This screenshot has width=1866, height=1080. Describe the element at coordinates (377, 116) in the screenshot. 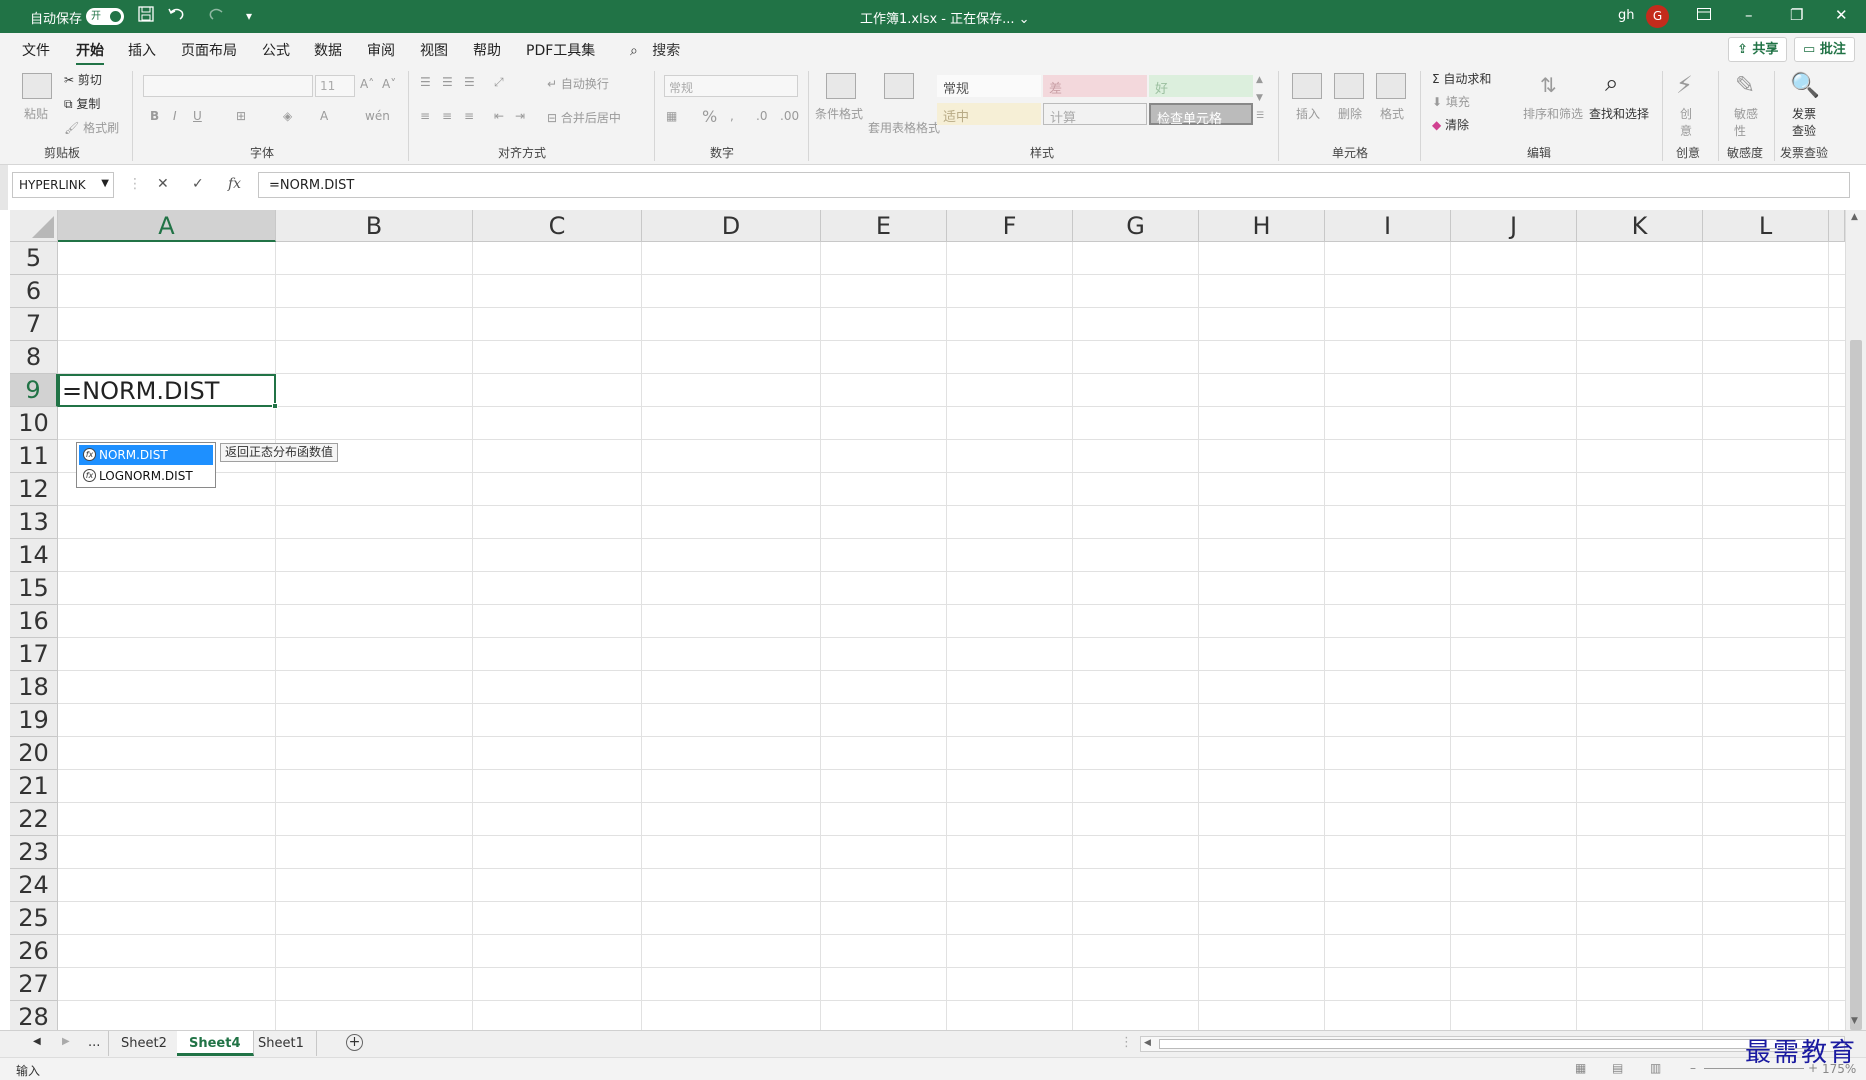

I see `phonetic-icon: wén` at that location.